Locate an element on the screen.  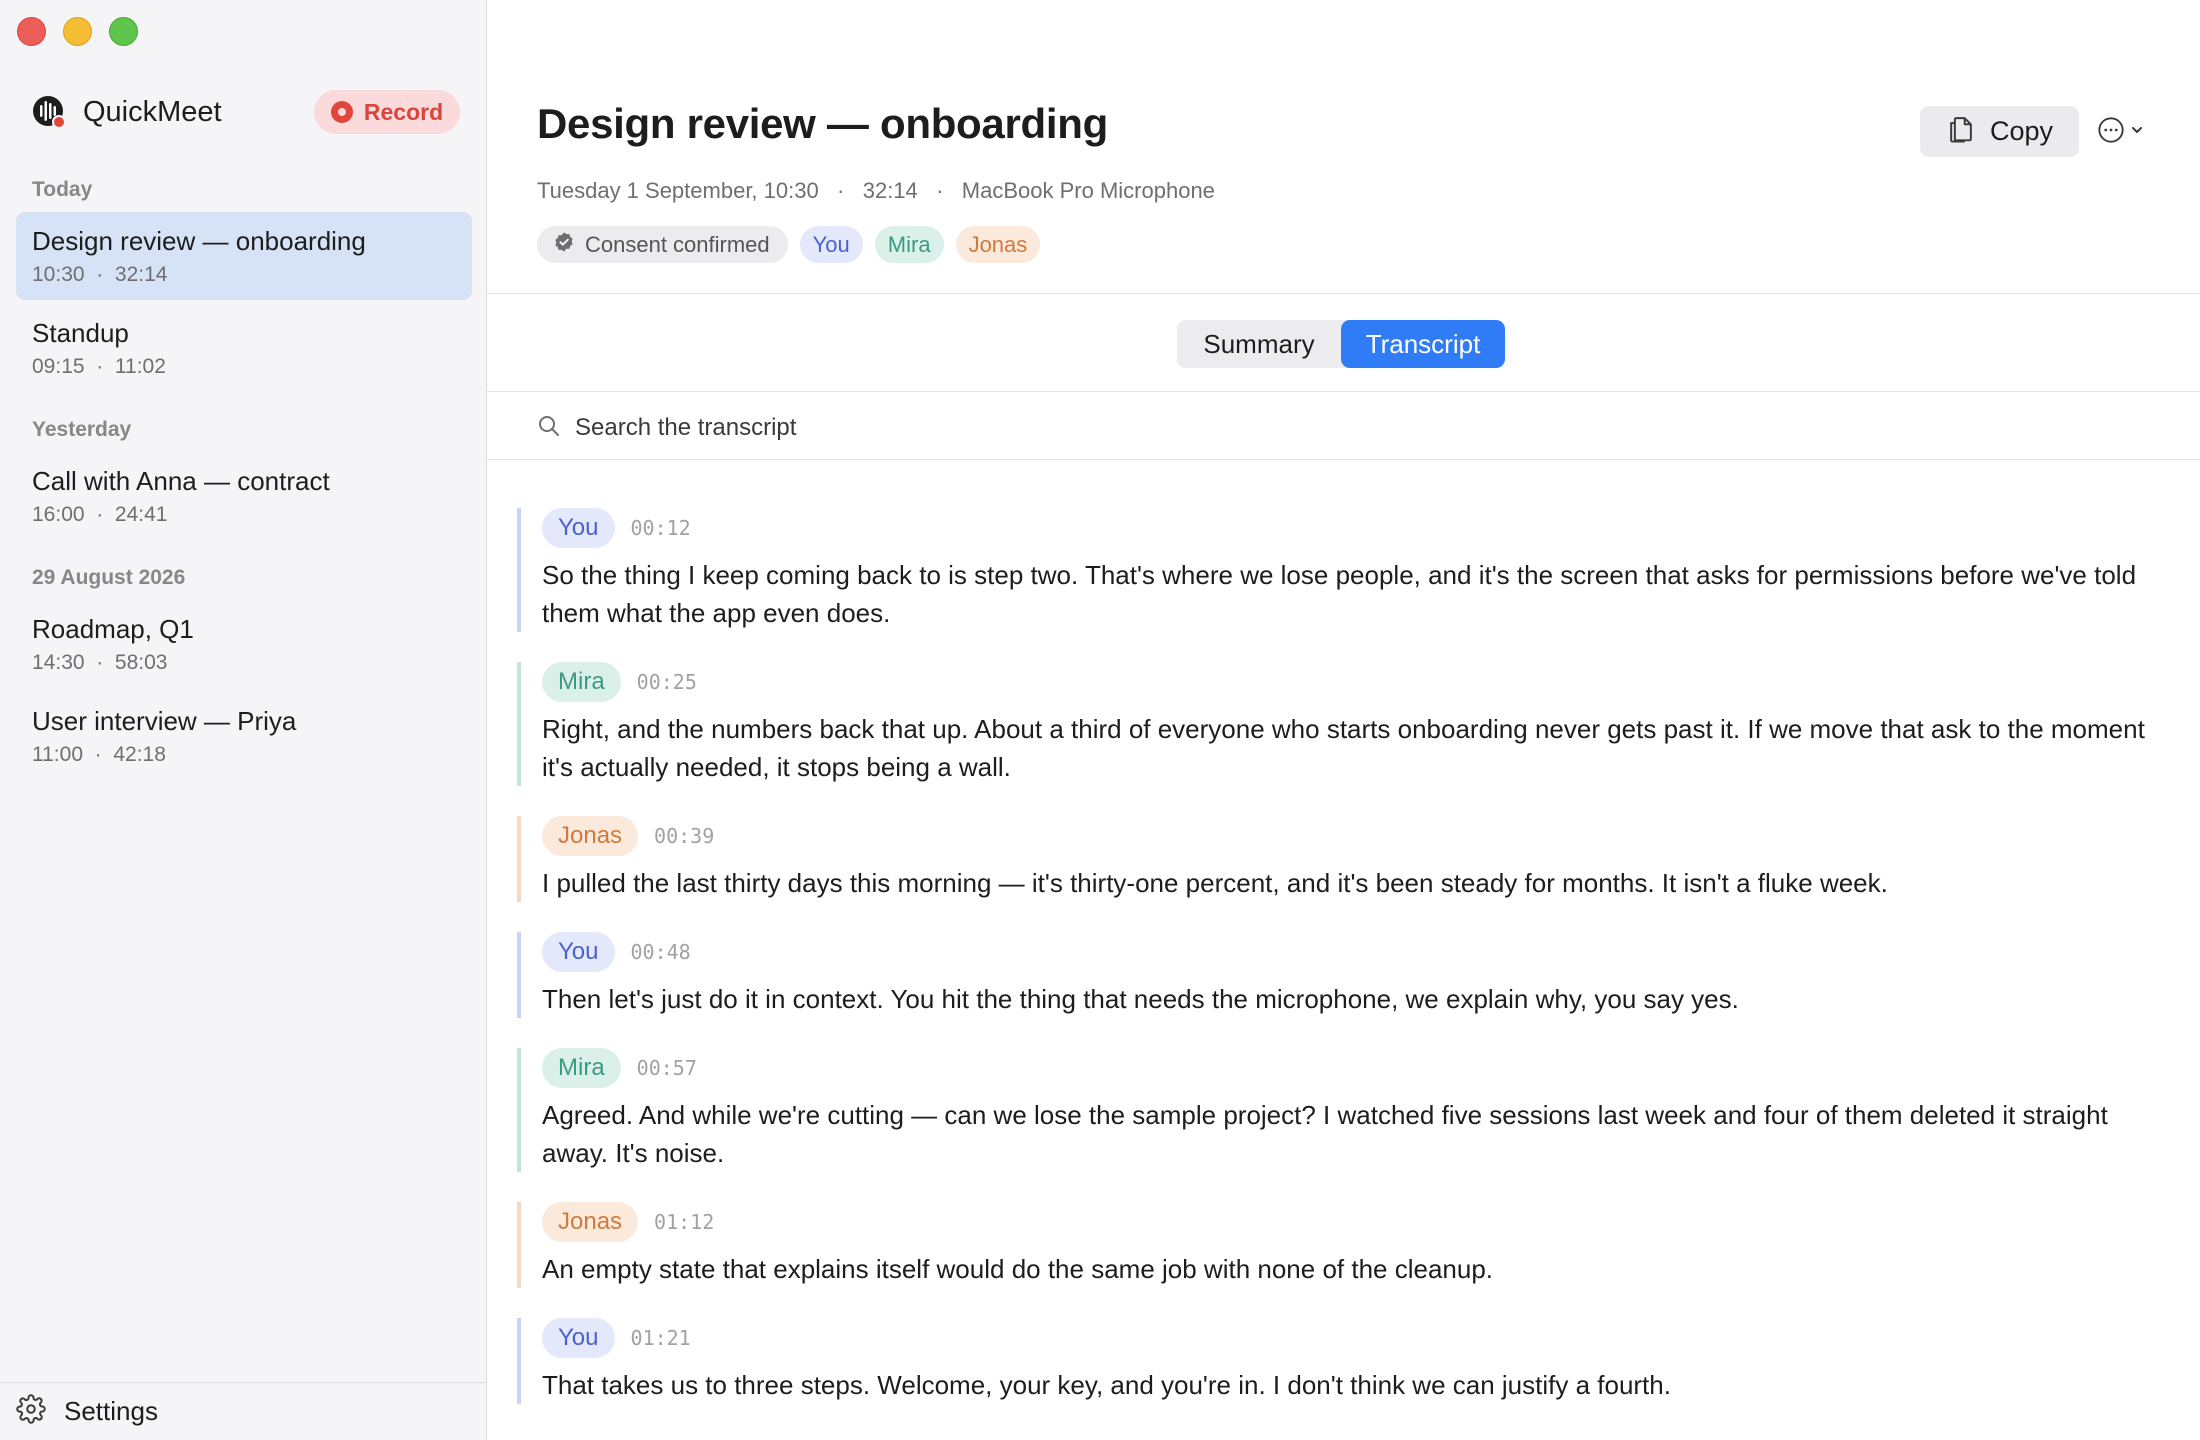
meeting-item-roadmap: Roadmap, Q1 14:30 · 58:03 is located at coordinates (244, 644).